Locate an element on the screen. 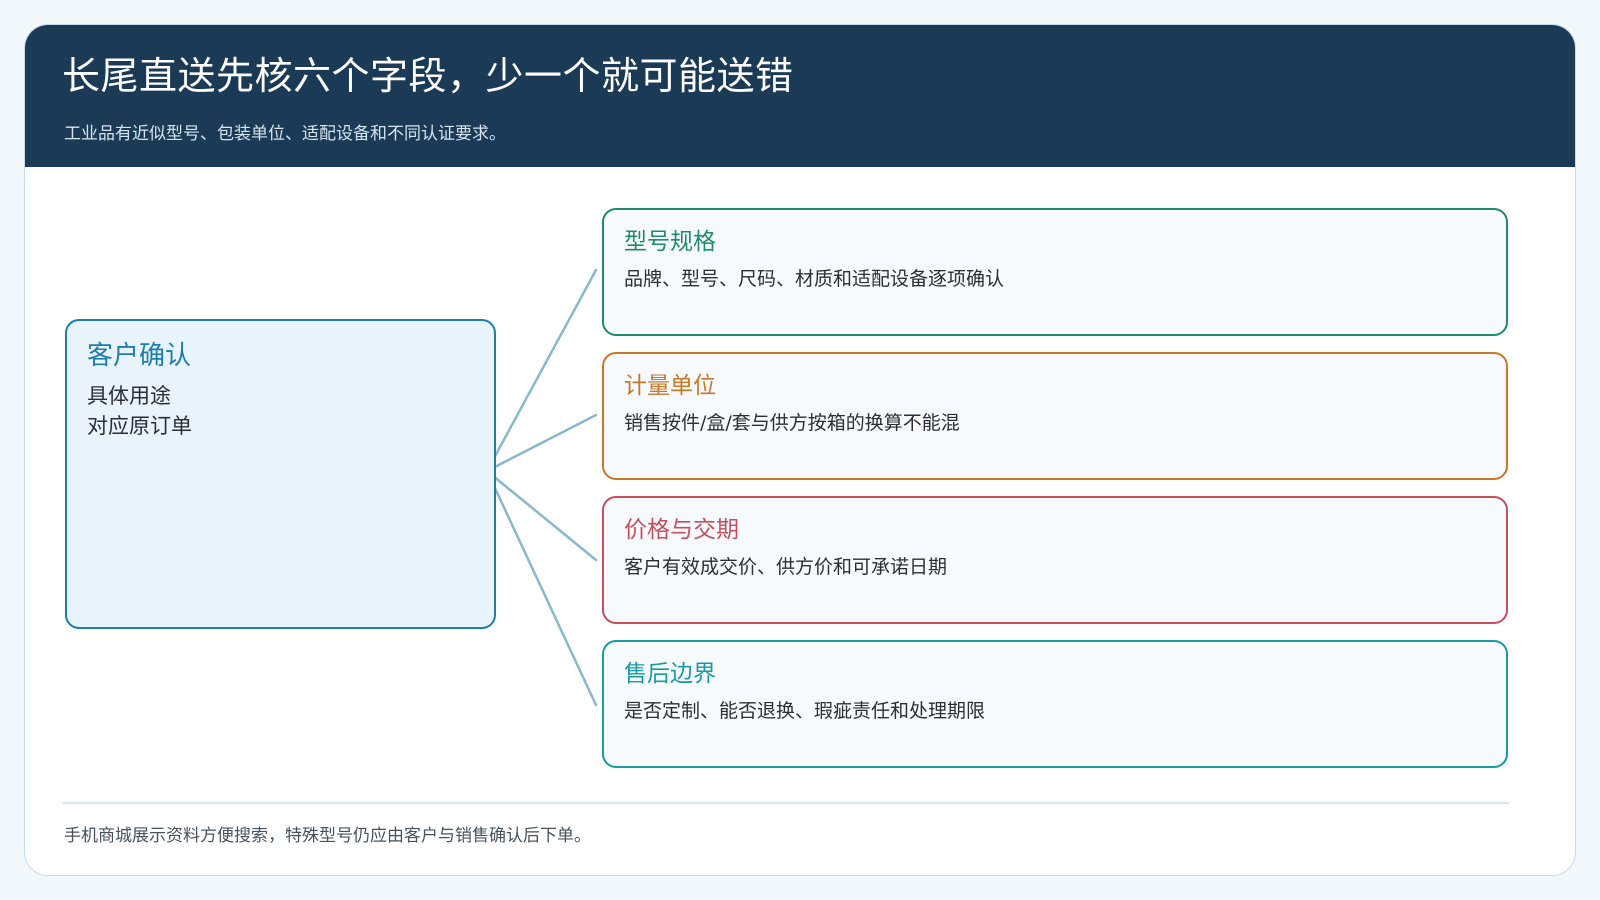  field-node-desc: 客户有效成交价、供方价和可承诺日期 is located at coordinates (786, 567).